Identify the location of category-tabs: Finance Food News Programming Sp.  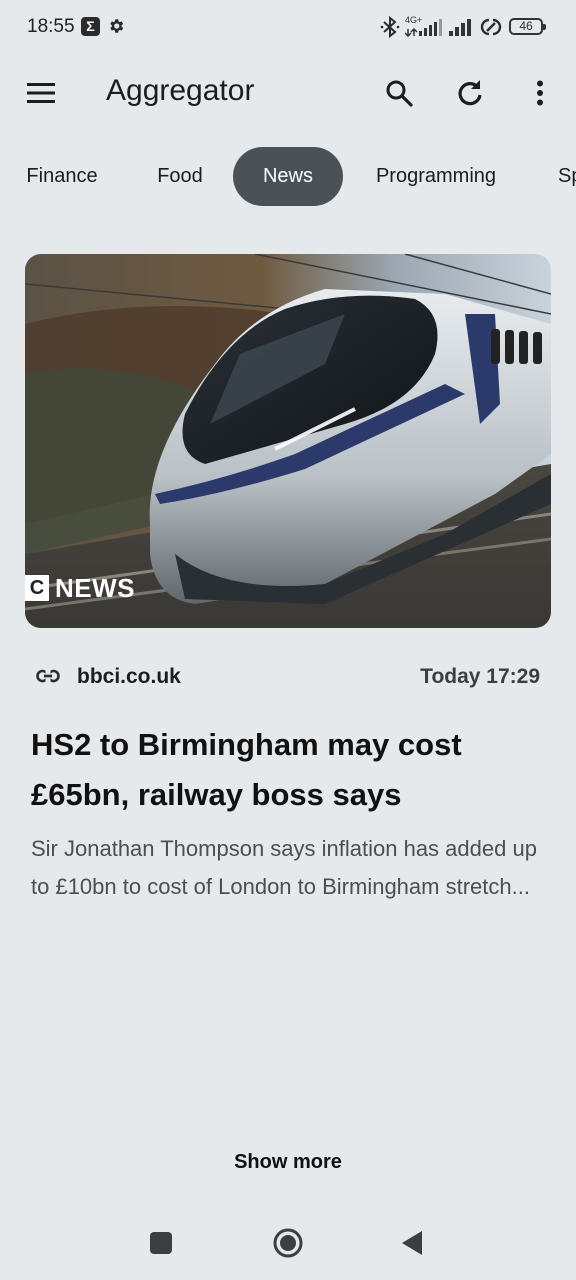
(288, 177).